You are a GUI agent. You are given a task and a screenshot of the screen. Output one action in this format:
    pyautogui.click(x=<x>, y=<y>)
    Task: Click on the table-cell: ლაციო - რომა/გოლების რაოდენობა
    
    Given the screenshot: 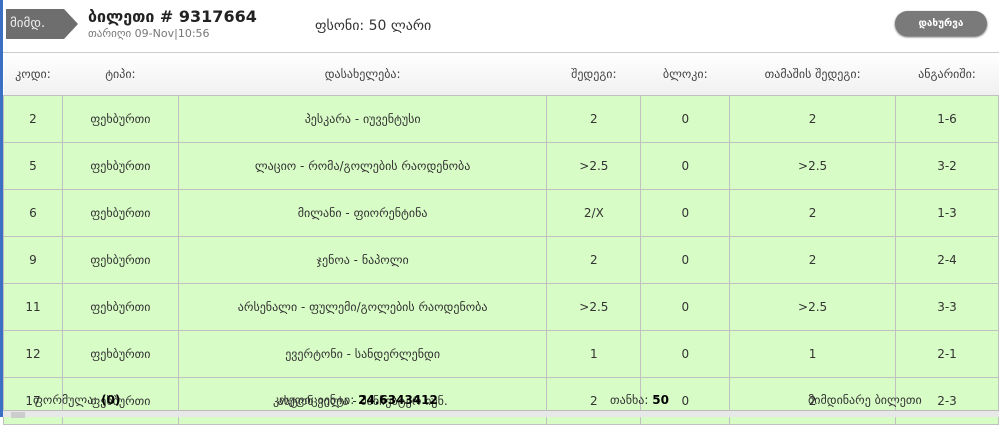 What is the action you would take?
    pyautogui.click(x=362, y=165)
    